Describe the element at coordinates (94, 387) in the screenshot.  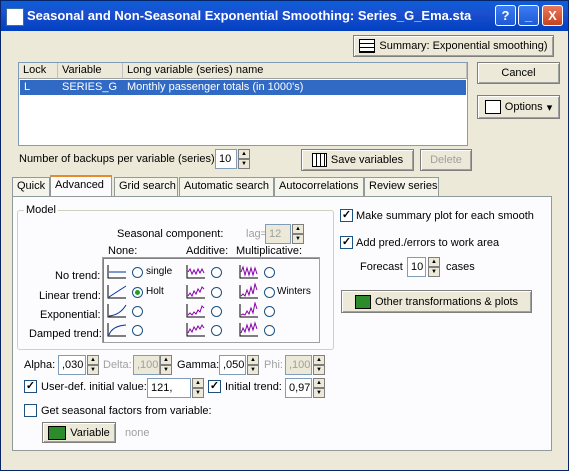
I see `user-def-label: User-def. initial value:` at that location.